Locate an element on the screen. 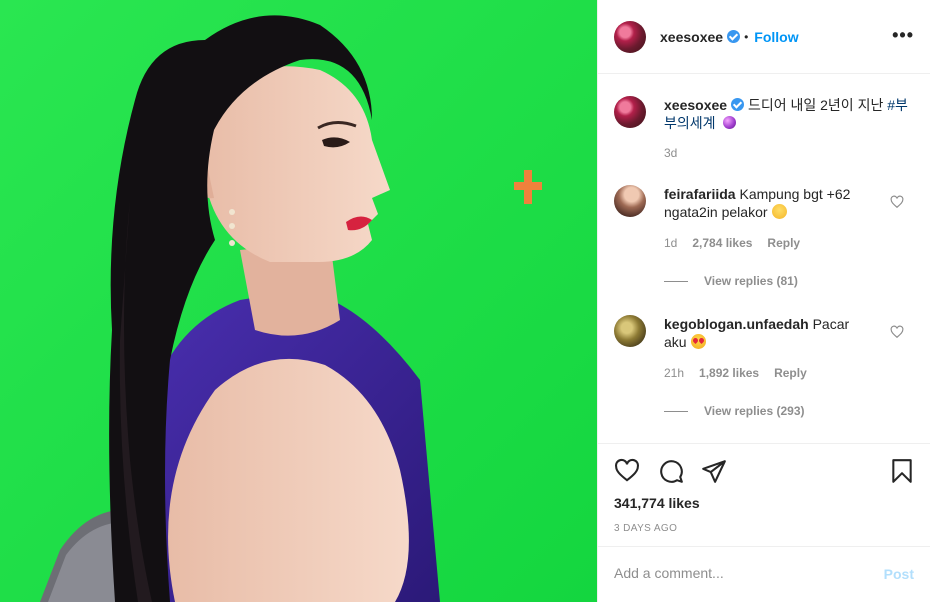  follow-button: Follow is located at coordinates (776, 37).